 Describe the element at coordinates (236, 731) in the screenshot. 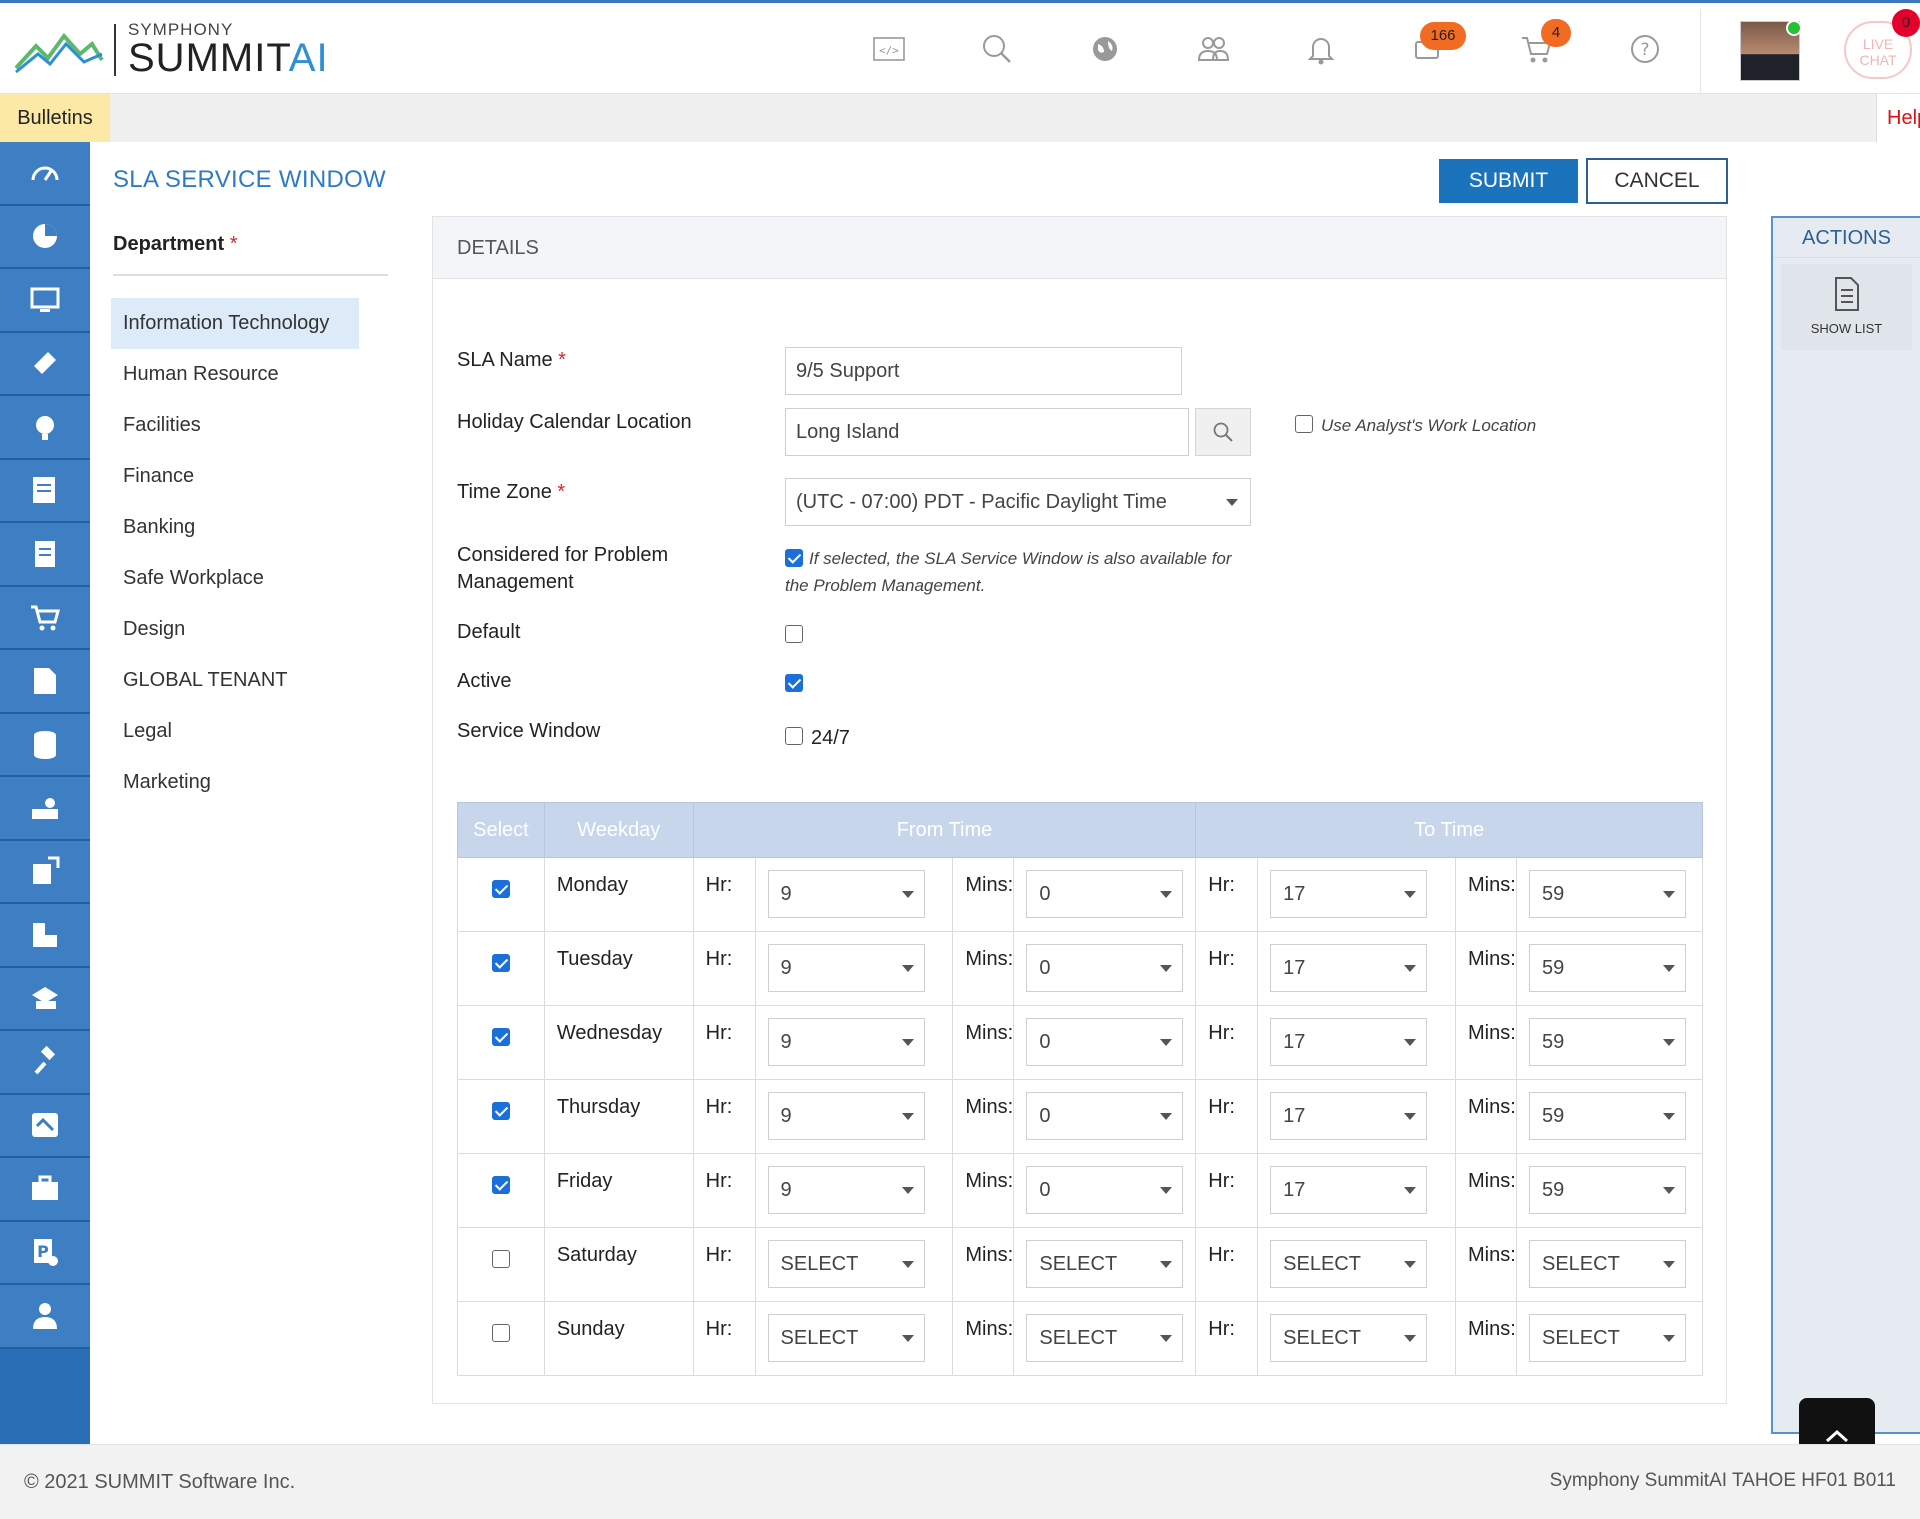

I see `department-item: Legal` at that location.